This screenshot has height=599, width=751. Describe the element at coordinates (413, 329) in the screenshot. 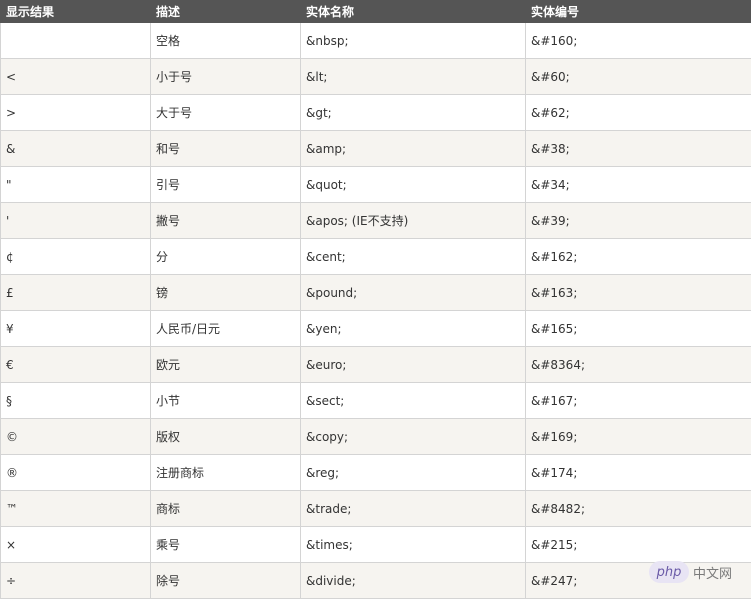

I see `cell-entity-name: &yen;` at that location.